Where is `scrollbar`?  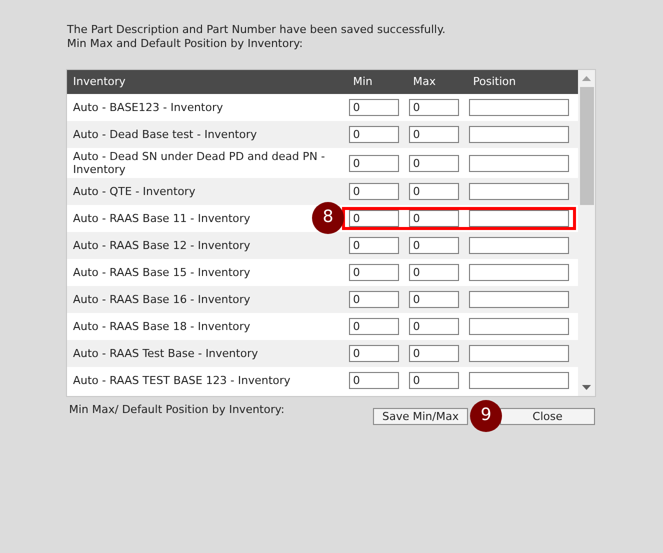
scrollbar is located at coordinates (586, 233).